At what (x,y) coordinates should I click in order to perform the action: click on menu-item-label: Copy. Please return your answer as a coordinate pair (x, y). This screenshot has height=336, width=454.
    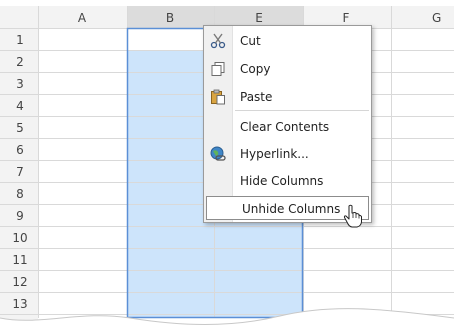
    Looking at the image, I should click on (255, 69).